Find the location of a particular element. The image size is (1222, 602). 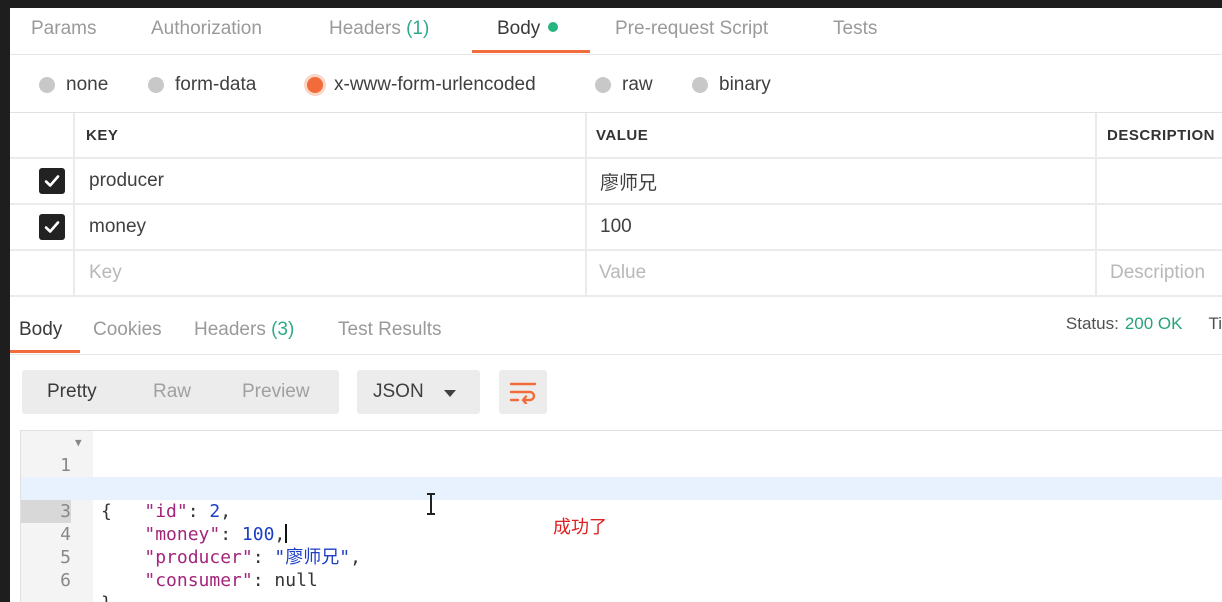

radio-none: none is located at coordinates (73, 85).